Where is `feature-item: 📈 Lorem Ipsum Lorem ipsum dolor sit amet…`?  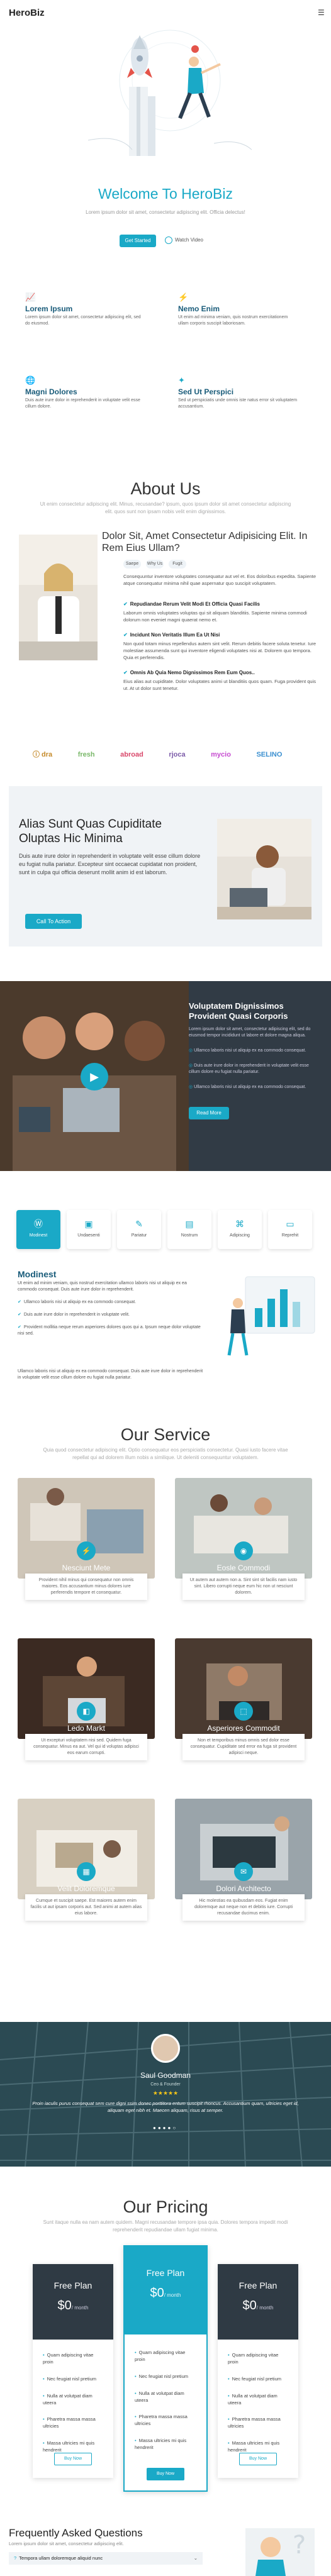
feature-item: 📈 Lorem Ipsum Lorem ipsum dolor sit amet… is located at coordinates (85, 310).